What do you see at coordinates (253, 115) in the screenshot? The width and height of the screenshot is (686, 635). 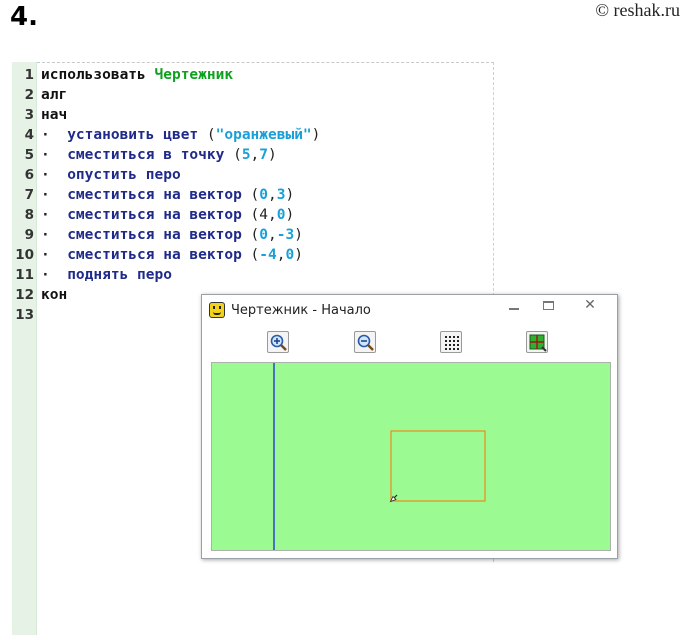 I see `code-line: 3 нач` at bounding box center [253, 115].